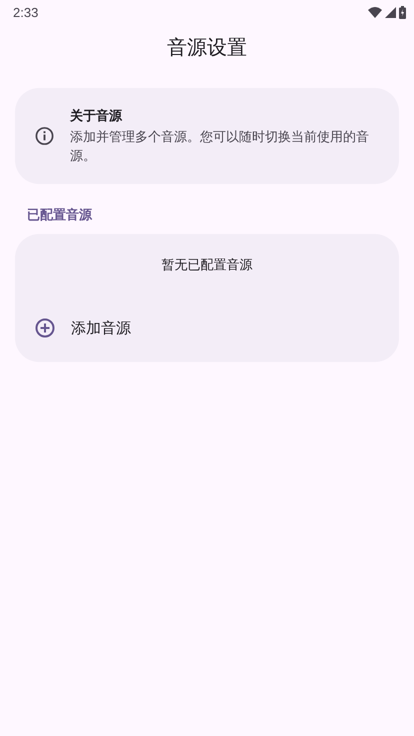 This screenshot has width=414, height=736. What do you see at coordinates (97, 116) in the screenshot?
I see `info-title: 关于音源` at bounding box center [97, 116].